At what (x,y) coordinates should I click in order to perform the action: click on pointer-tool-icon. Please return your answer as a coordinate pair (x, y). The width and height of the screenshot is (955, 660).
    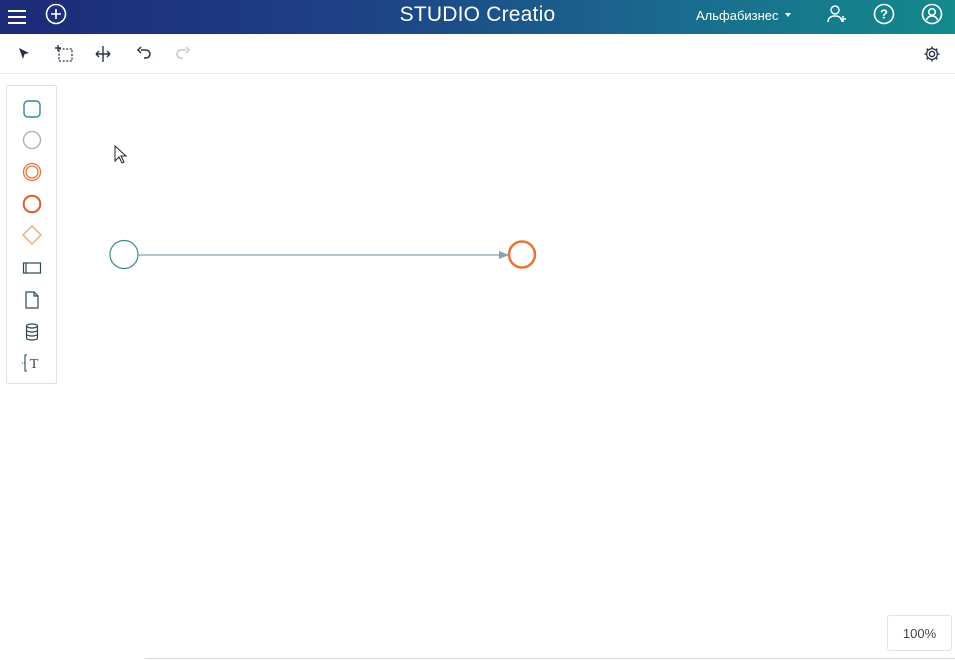
    Looking at the image, I should click on (24, 54).